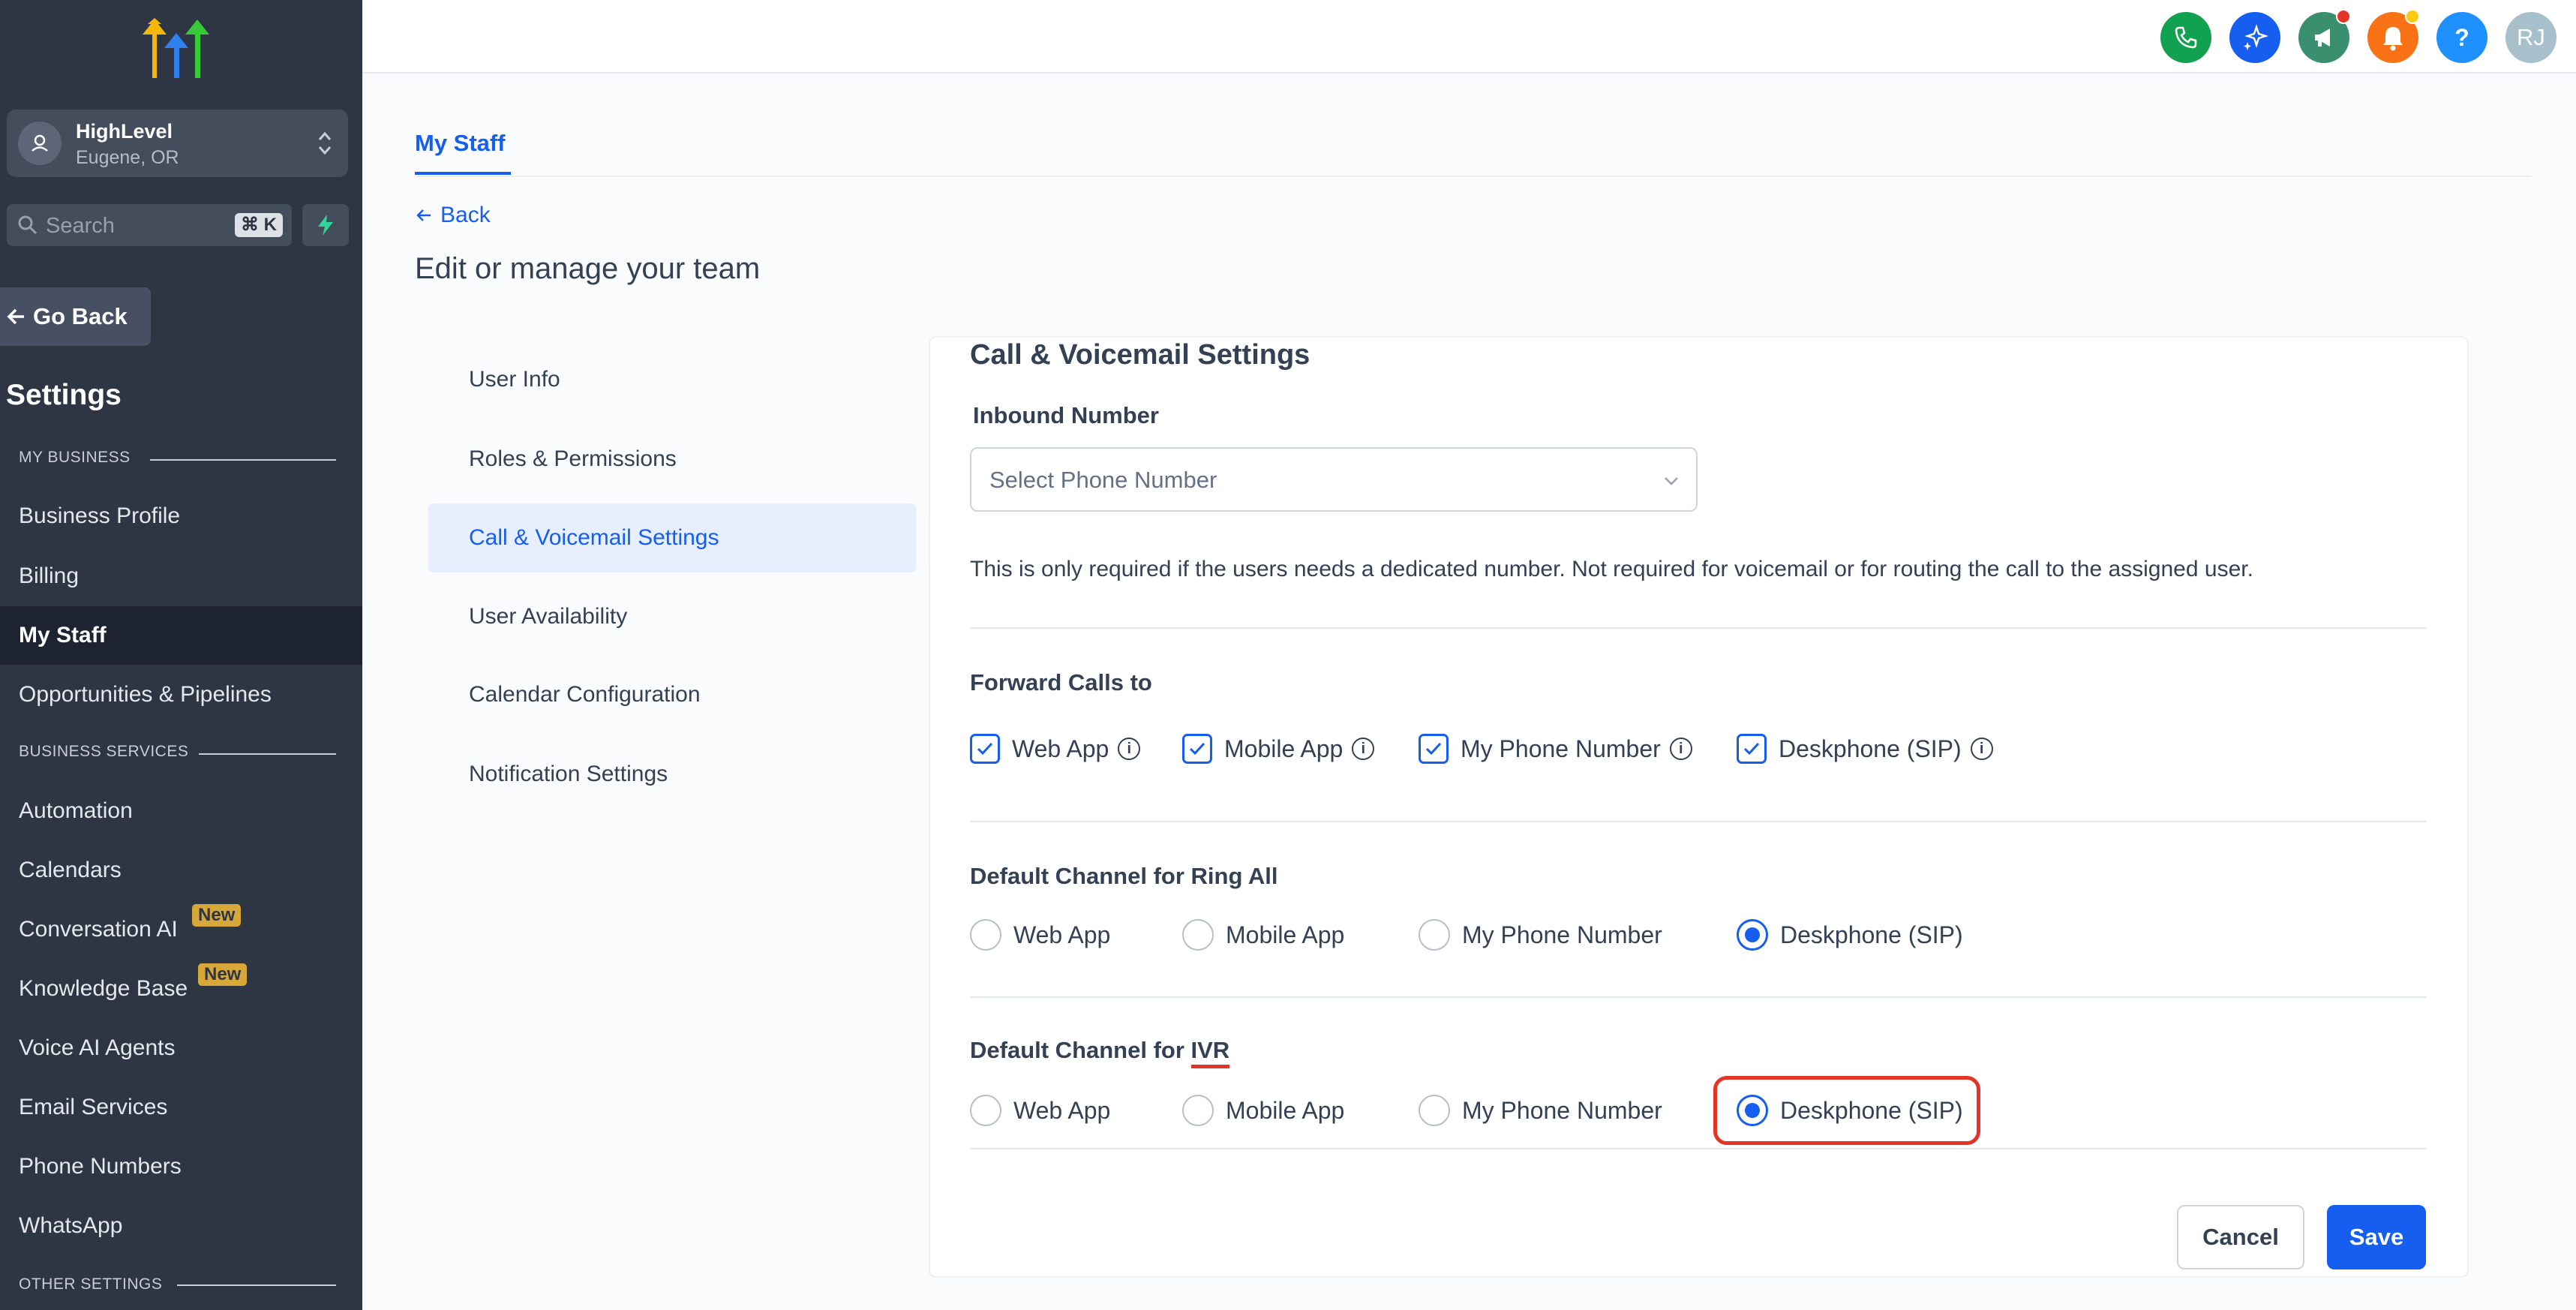  I want to click on ring-all-deskphone-sip: Deskphone (SIP), so click(1850, 935).